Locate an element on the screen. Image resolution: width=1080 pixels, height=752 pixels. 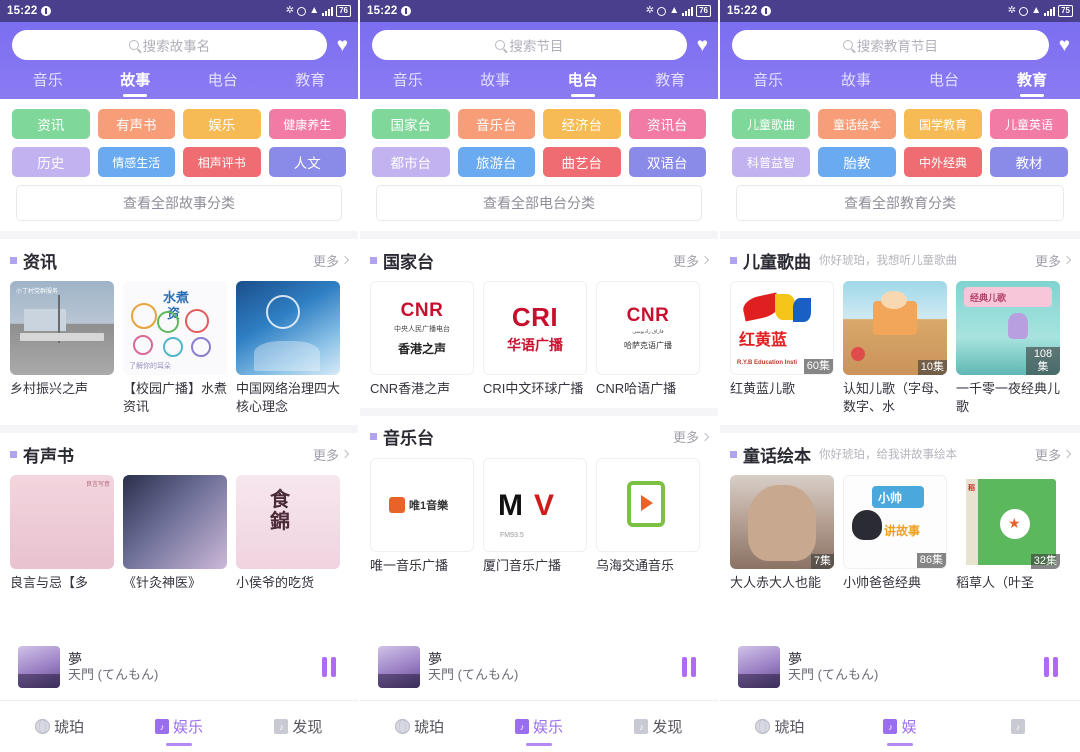
content-card: 食 錦 小侯爷的吃货 is located at coordinates (288, 533).